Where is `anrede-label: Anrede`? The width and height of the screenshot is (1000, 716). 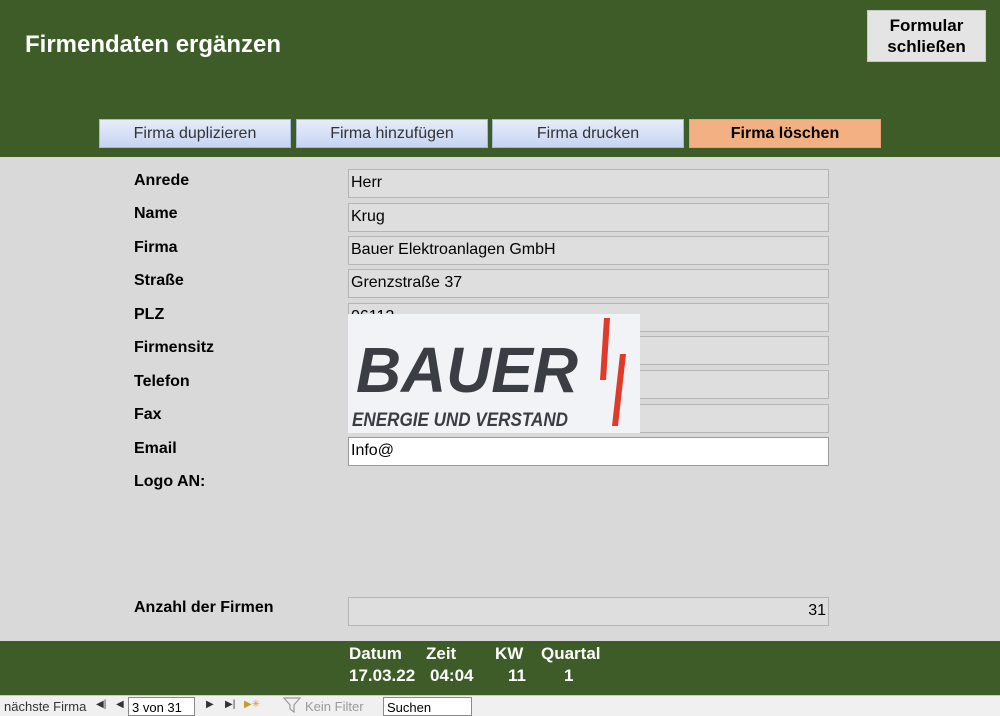
anrede-label: Anrede is located at coordinates (162, 180).